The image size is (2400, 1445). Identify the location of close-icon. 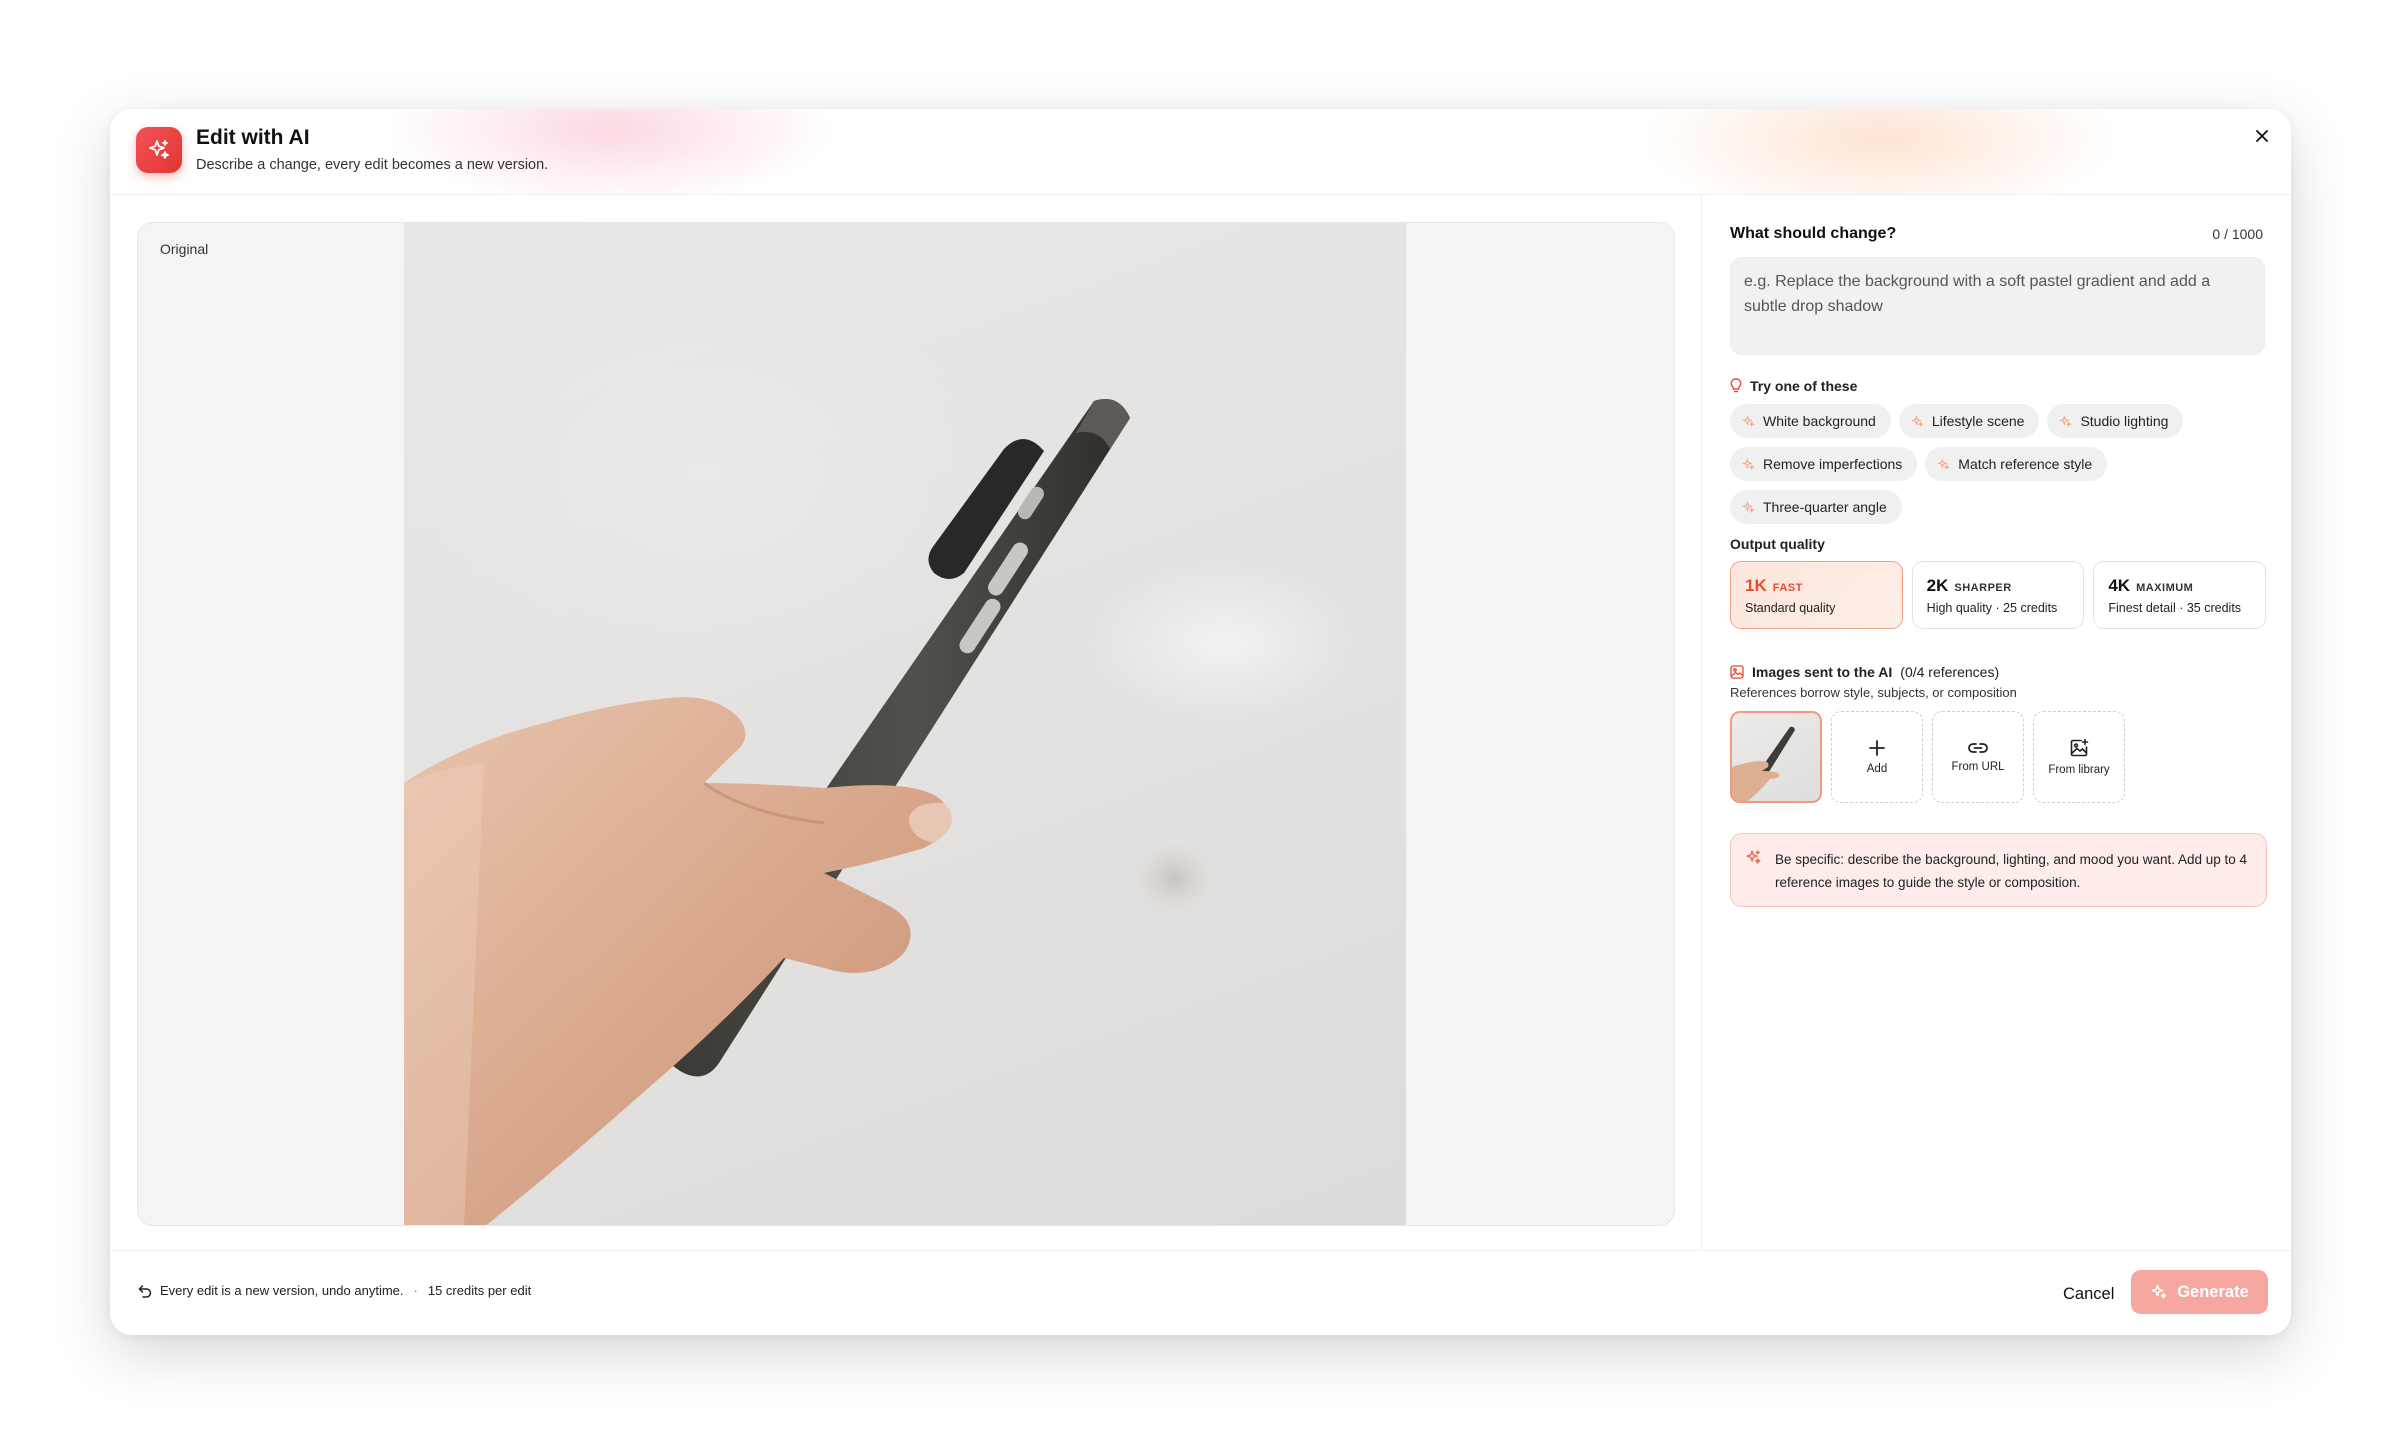
(2262, 136).